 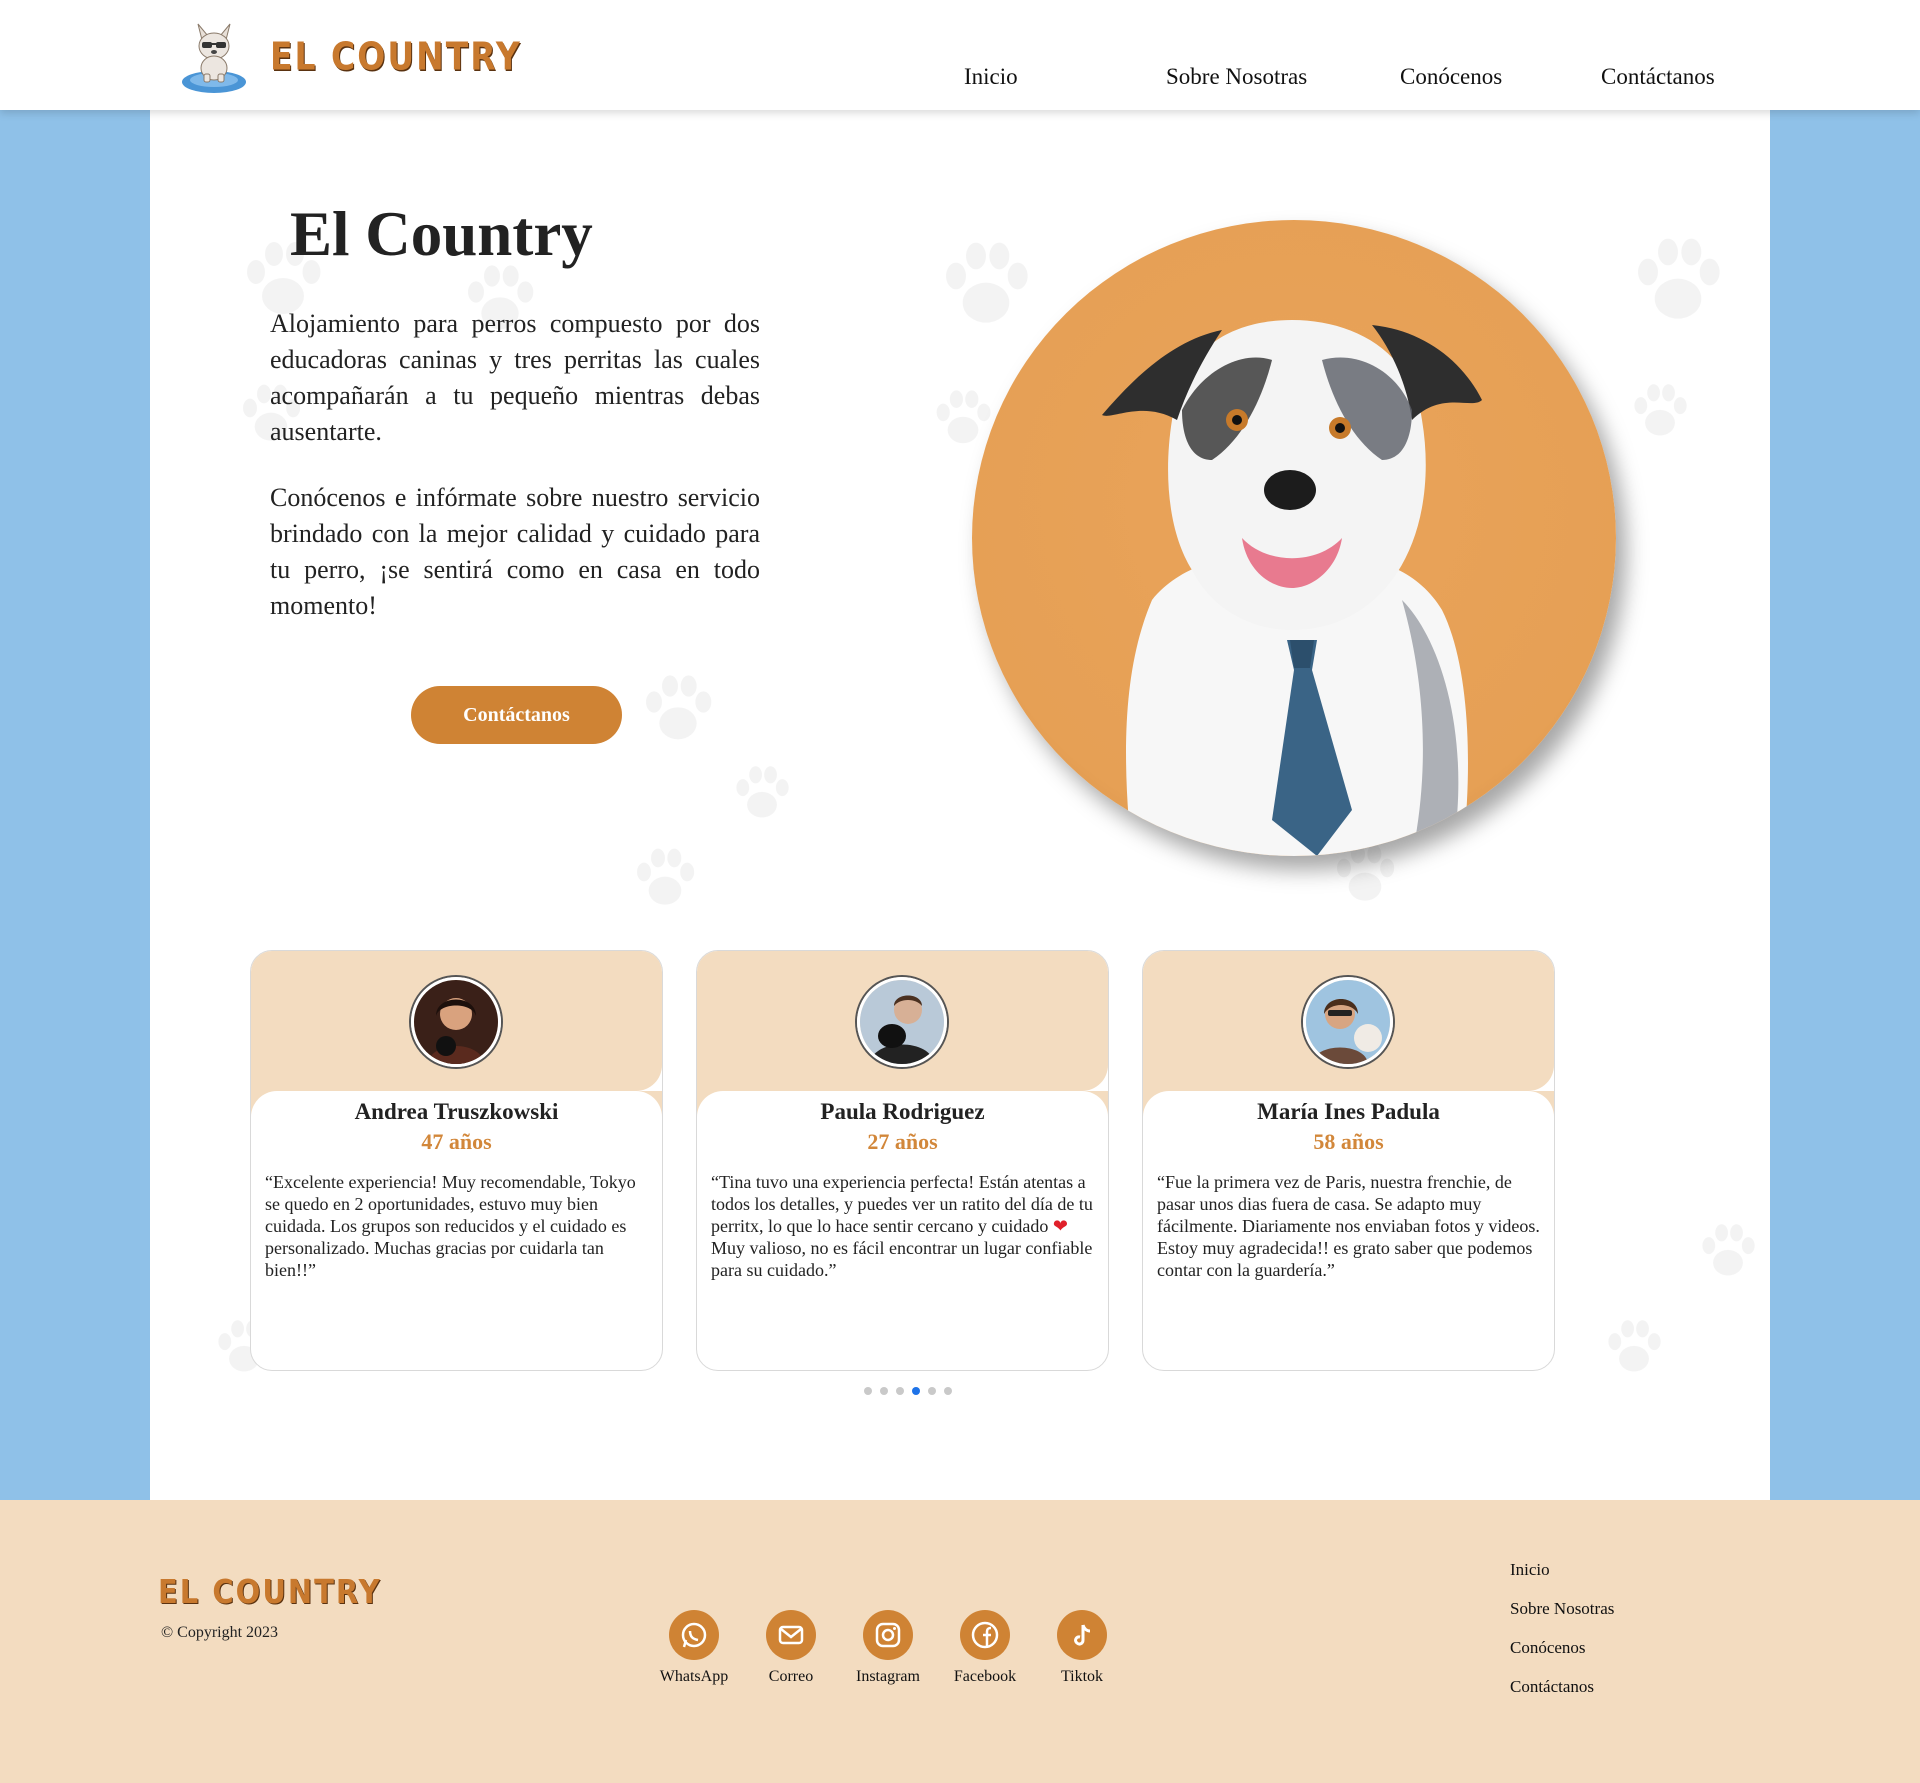 What do you see at coordinates (456, 1111) in the screenshot?
I see `testimonial-name: Andrea Truszkowski` at bounding box center [456, 1111].